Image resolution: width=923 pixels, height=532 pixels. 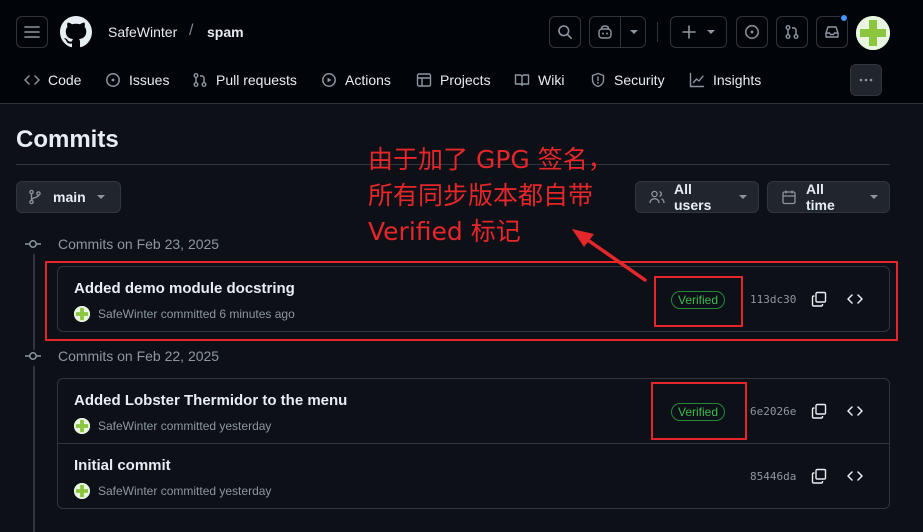 I want to click on annotation-line: 所有同步版本都自带, so click(x=481, y=195).